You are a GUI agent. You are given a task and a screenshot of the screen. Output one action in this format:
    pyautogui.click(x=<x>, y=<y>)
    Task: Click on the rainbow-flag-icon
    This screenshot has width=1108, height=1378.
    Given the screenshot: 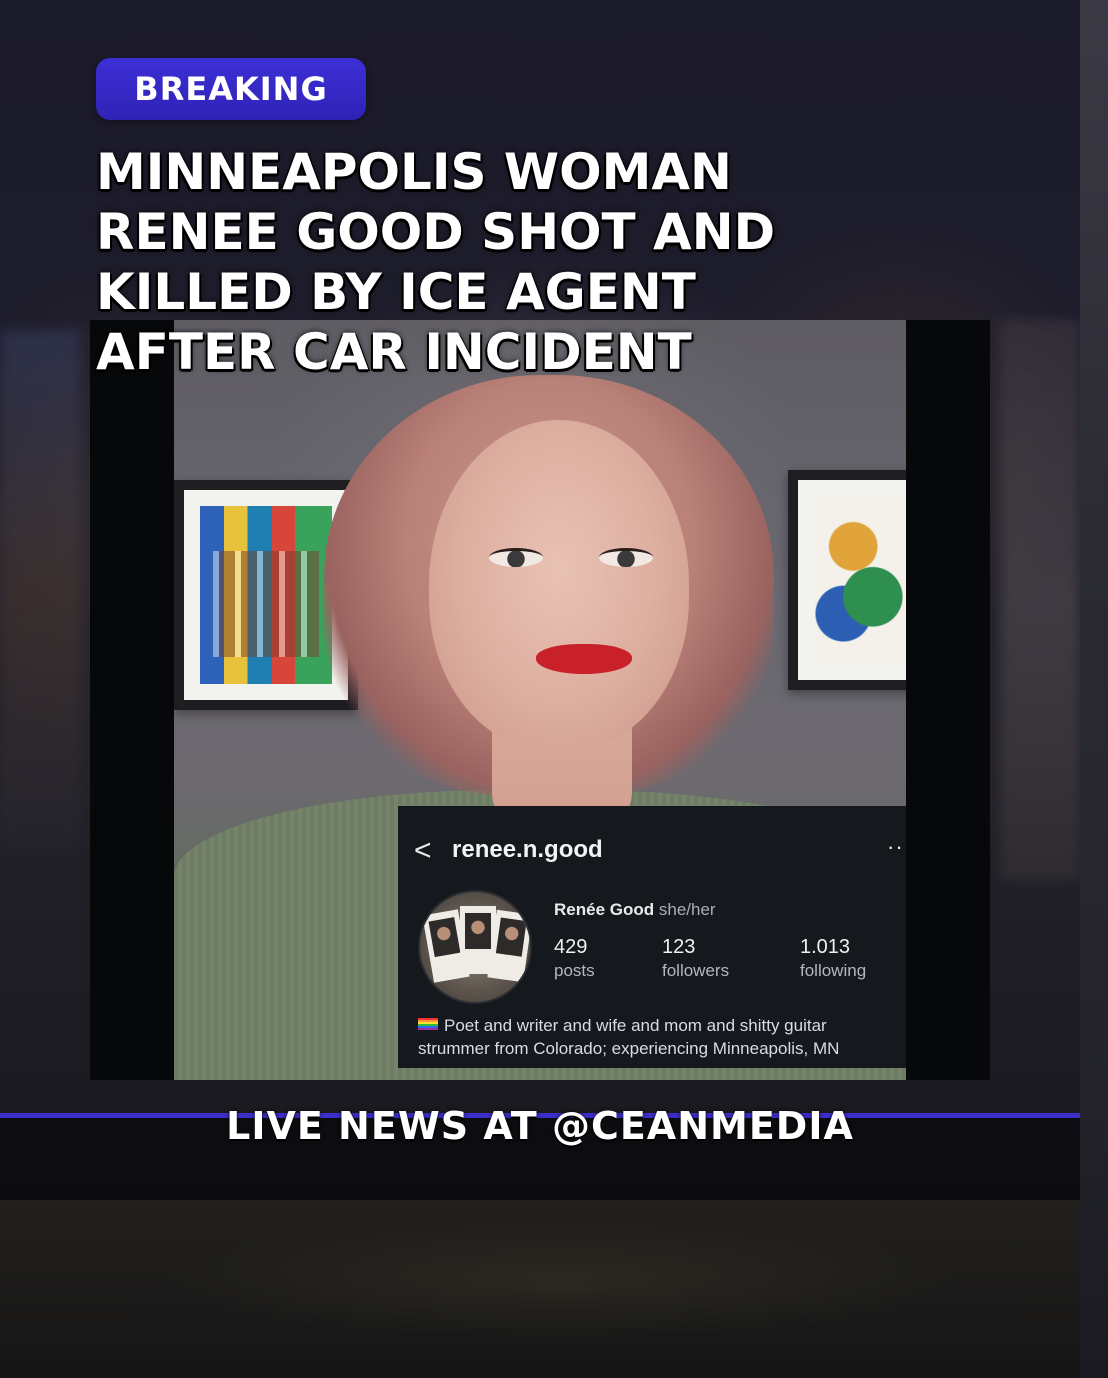 What is the action you would take?
    pyautogui.click(x=428, y=1024)
    